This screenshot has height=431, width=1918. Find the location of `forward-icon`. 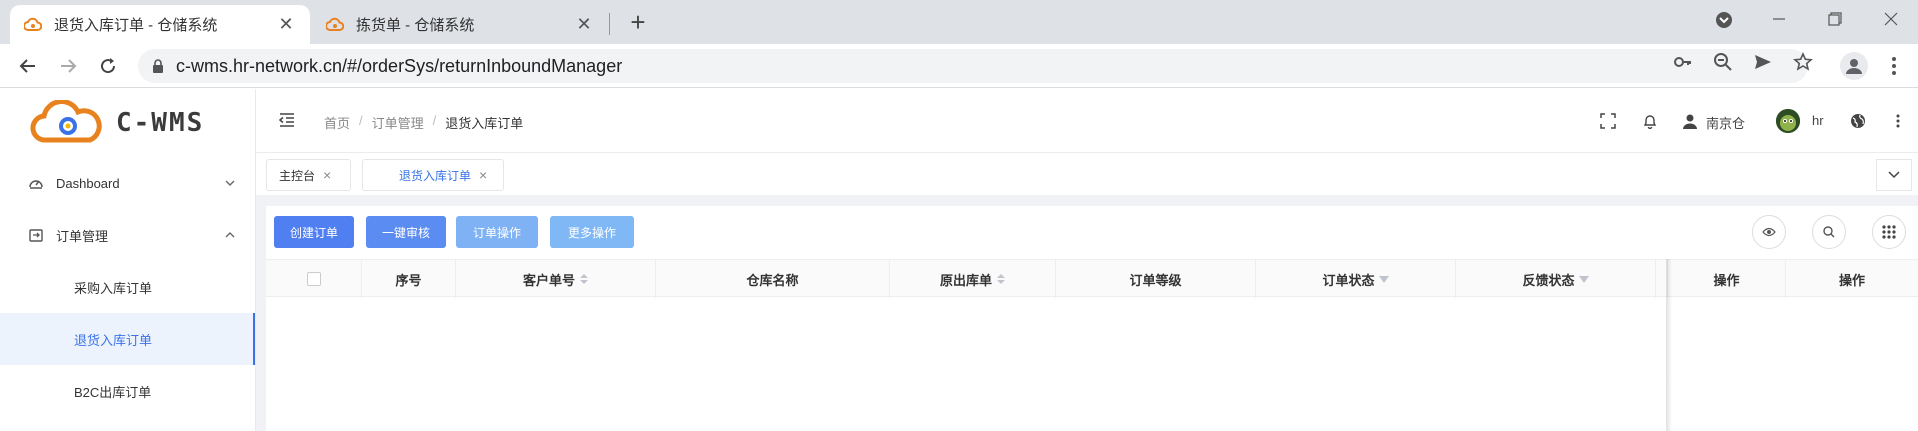

forward-icon is located at coordinates (68, 66).